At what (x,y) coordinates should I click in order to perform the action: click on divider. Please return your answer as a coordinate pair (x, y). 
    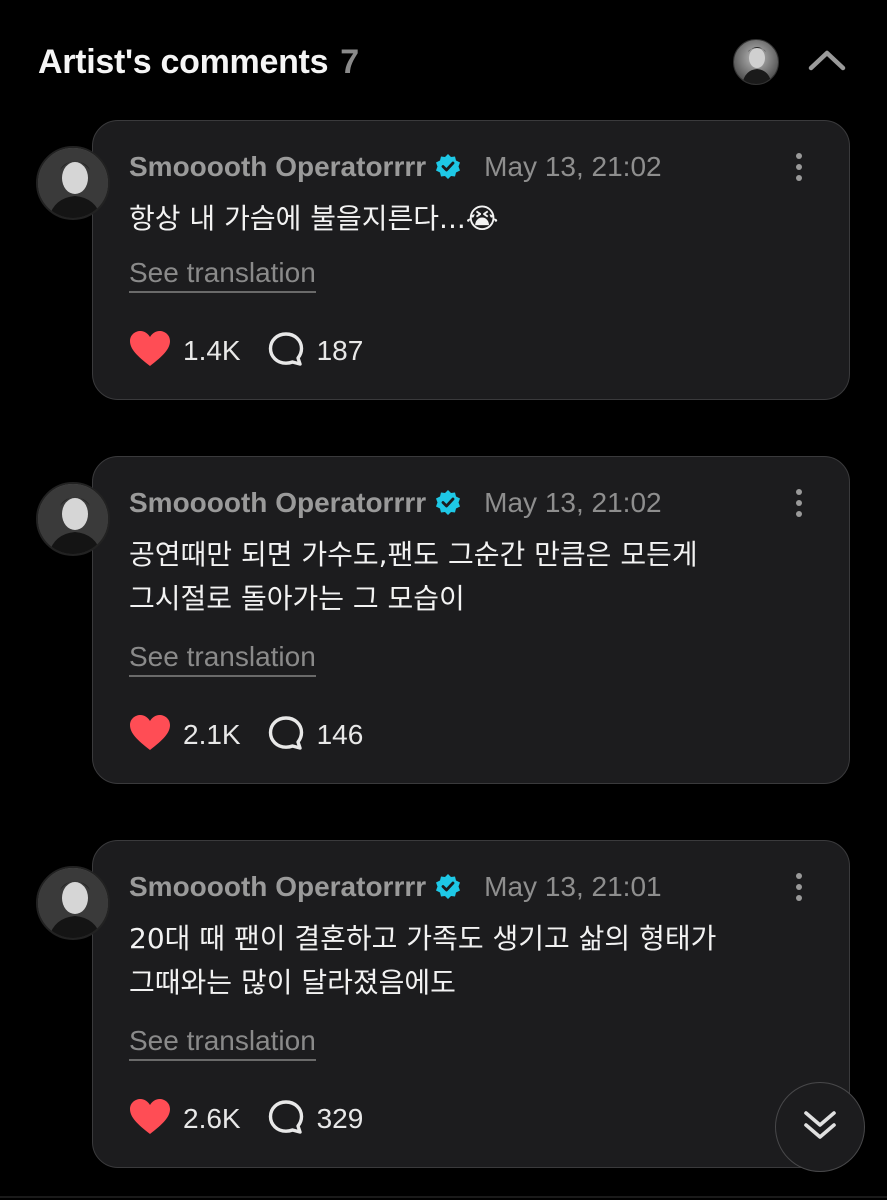
    Looking at the image, I should click on (443, 1197).